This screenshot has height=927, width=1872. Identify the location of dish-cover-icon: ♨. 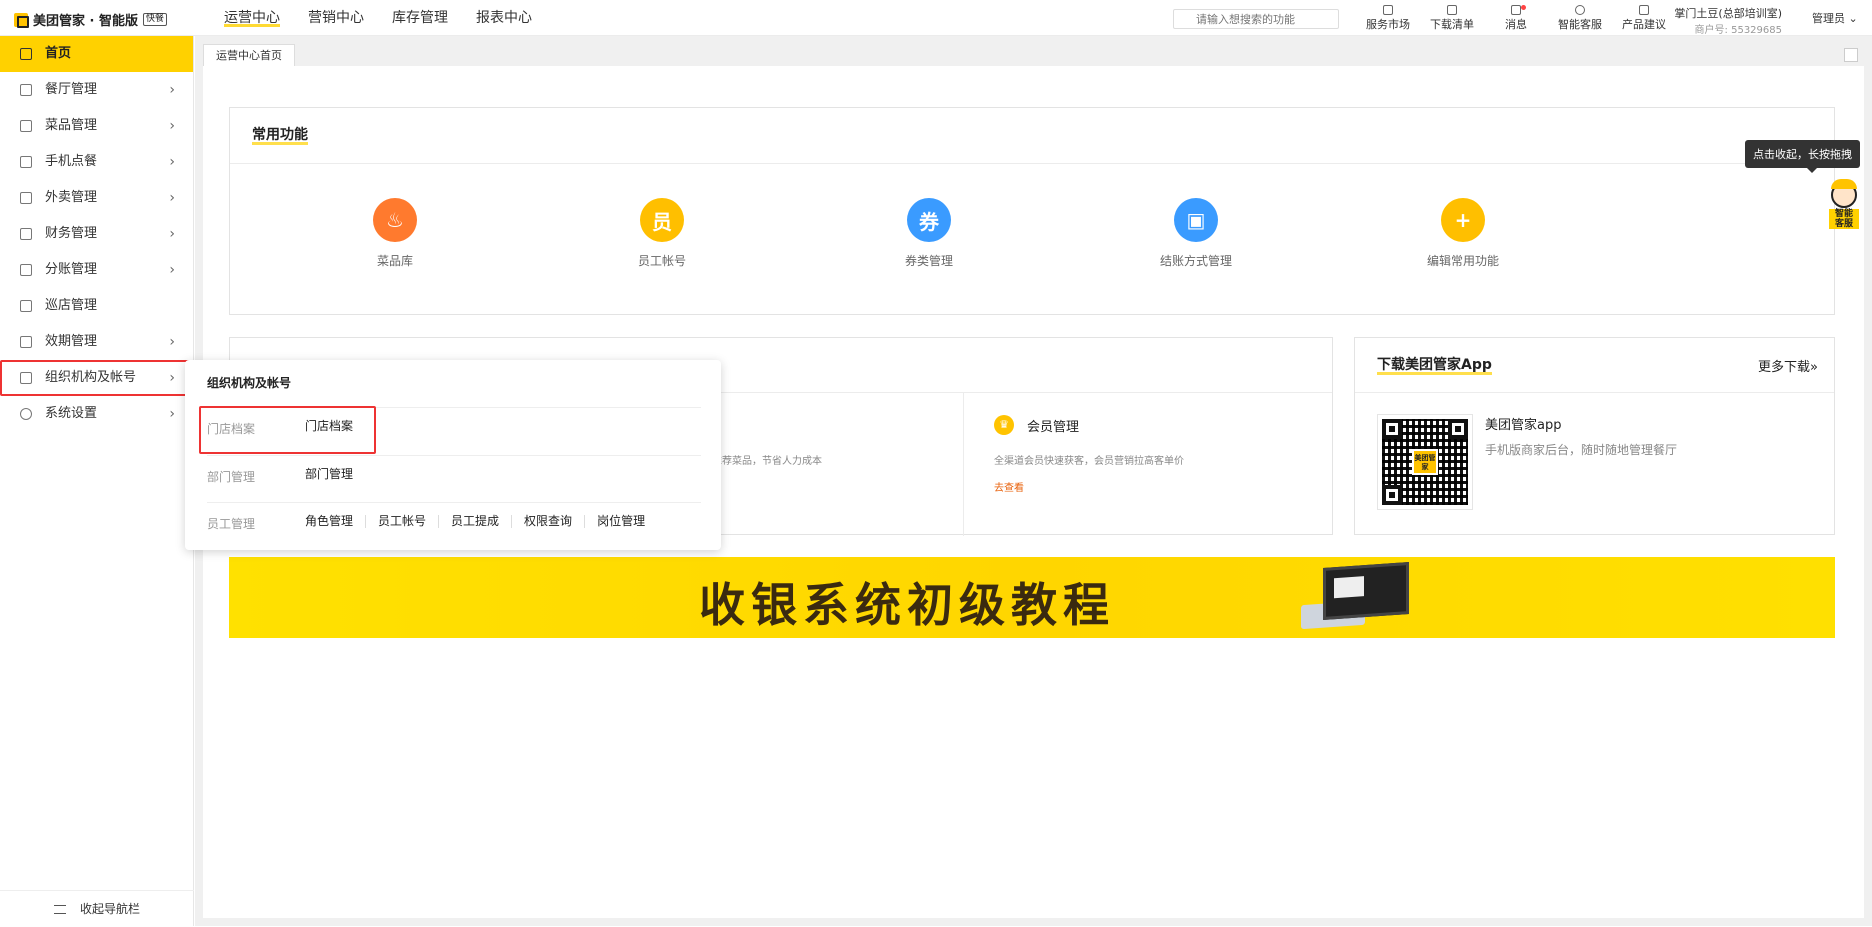
(395, 220).